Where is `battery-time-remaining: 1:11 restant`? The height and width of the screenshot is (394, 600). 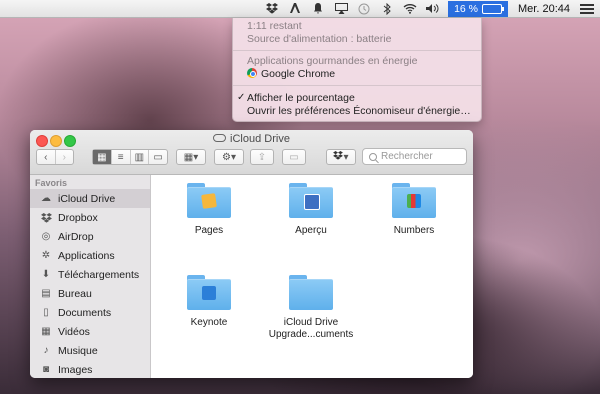
battery-time-remaining: 1:11 restant is located at coordinates (274, 26).